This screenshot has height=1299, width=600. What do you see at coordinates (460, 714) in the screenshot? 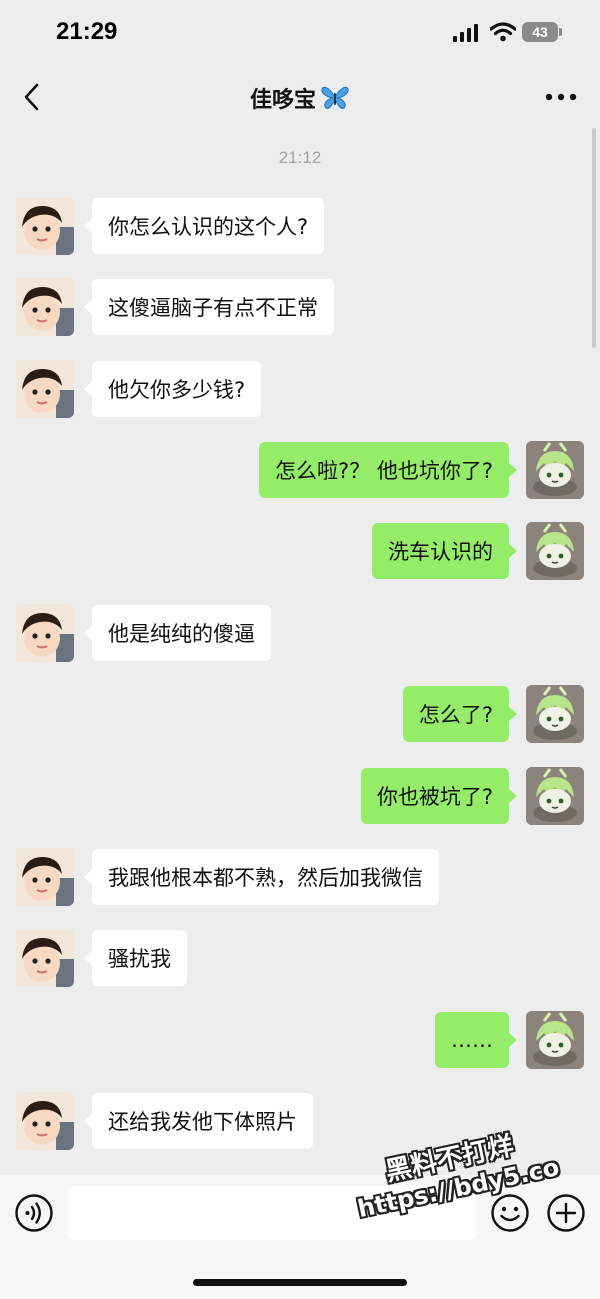
I see `outgoing-message-bubble: 怎么了?` at bounding box center [460, 714].